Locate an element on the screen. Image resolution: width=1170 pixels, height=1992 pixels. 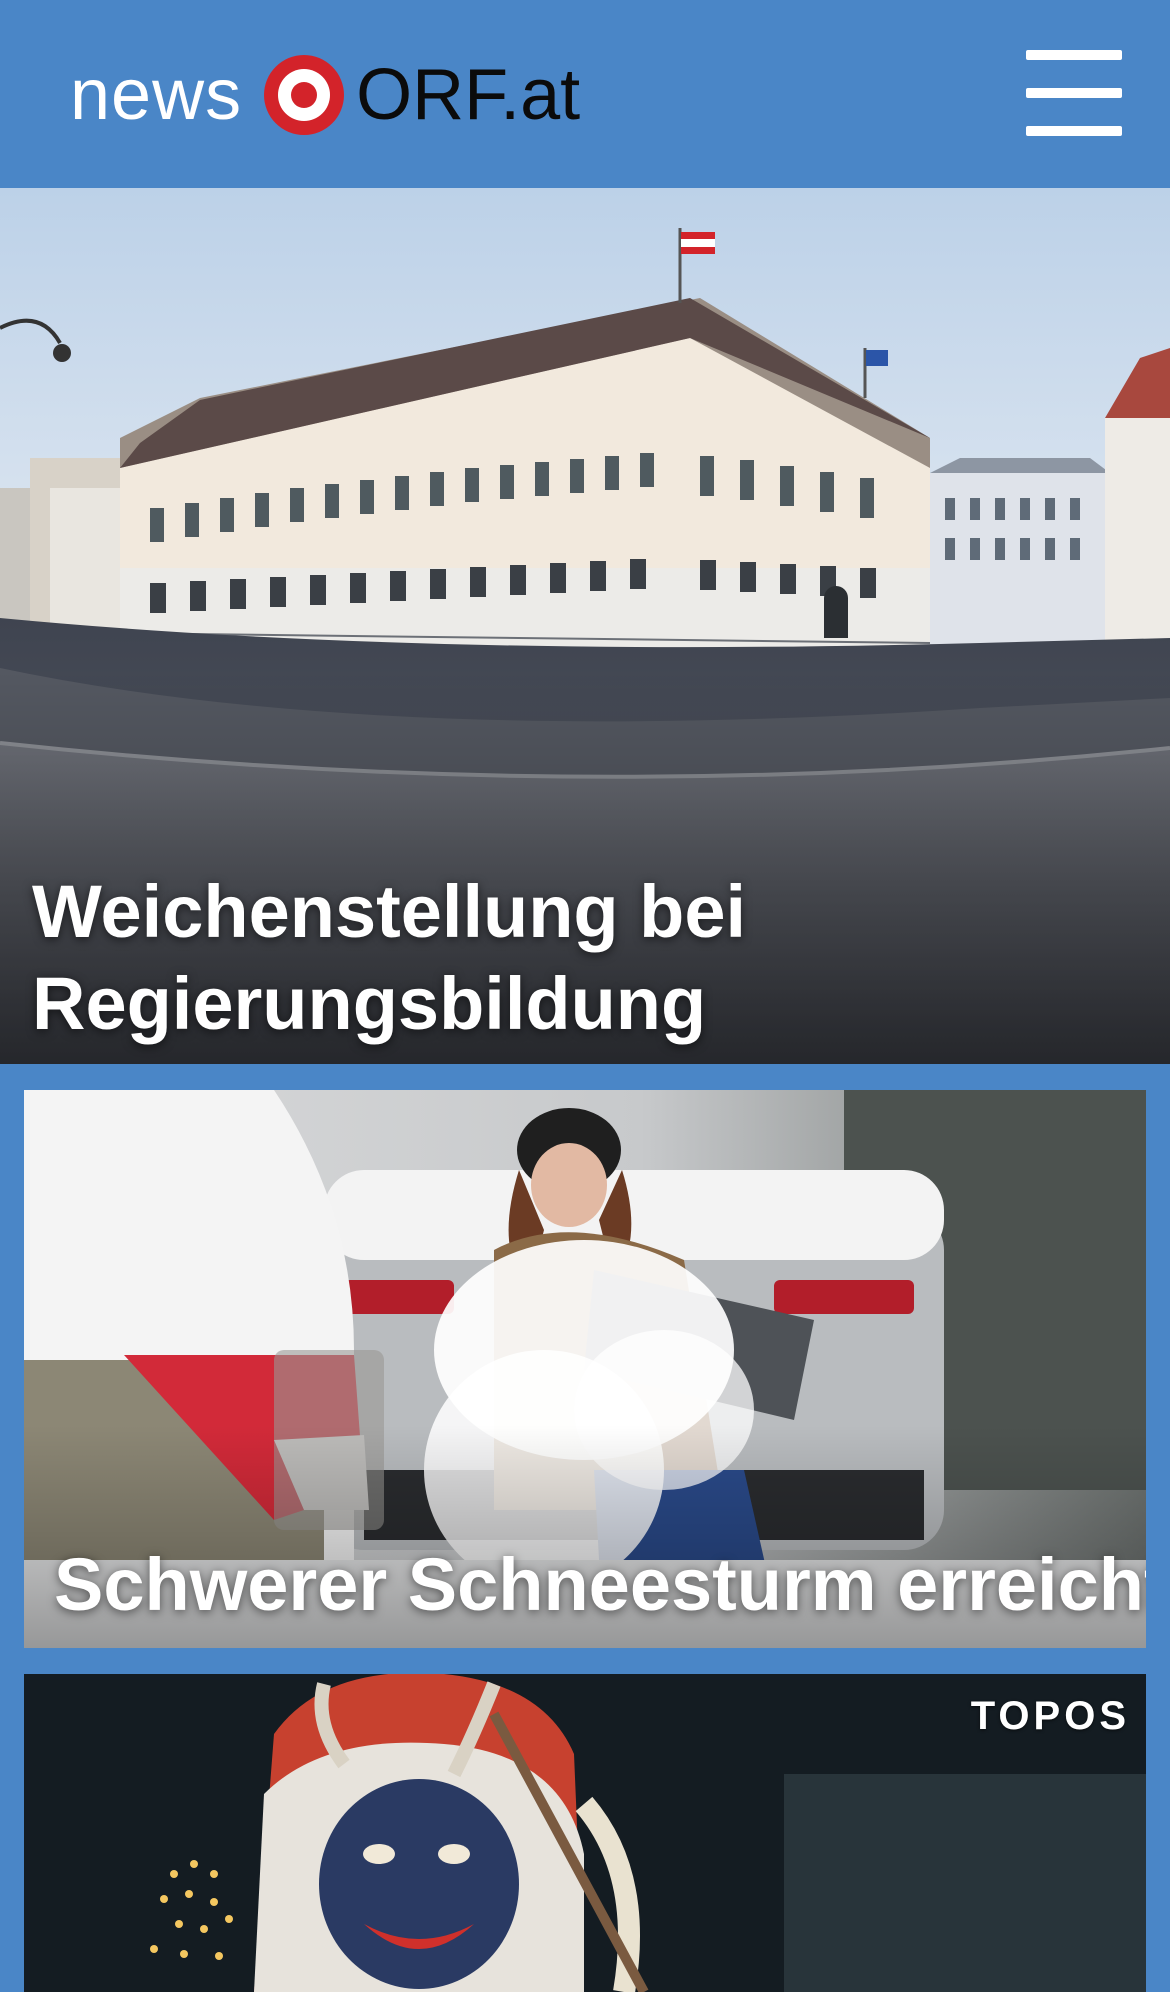
news-orf-logo: news ORF.at is located at coordinates (325, 95).